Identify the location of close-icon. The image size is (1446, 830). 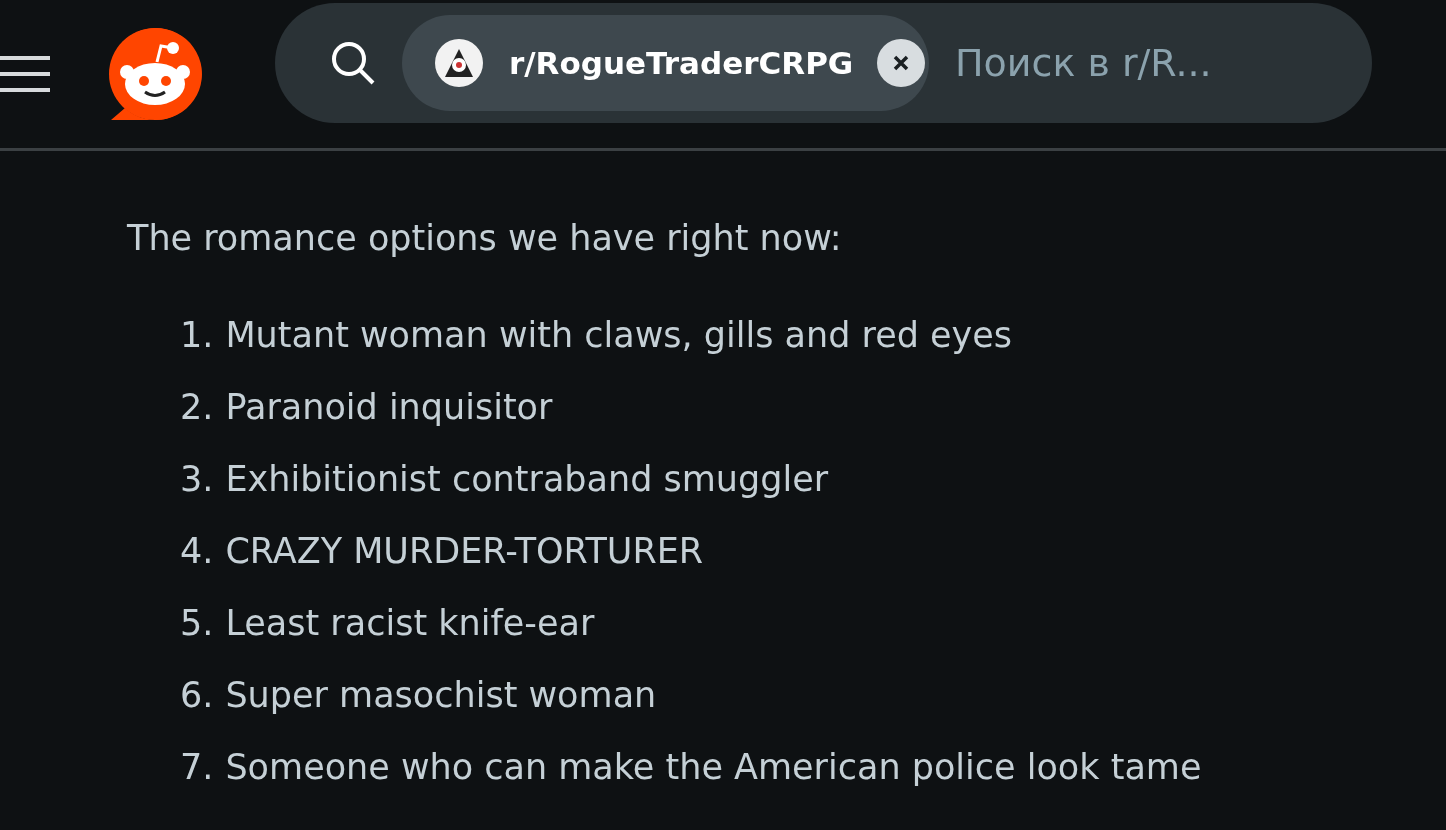
(901, 63).